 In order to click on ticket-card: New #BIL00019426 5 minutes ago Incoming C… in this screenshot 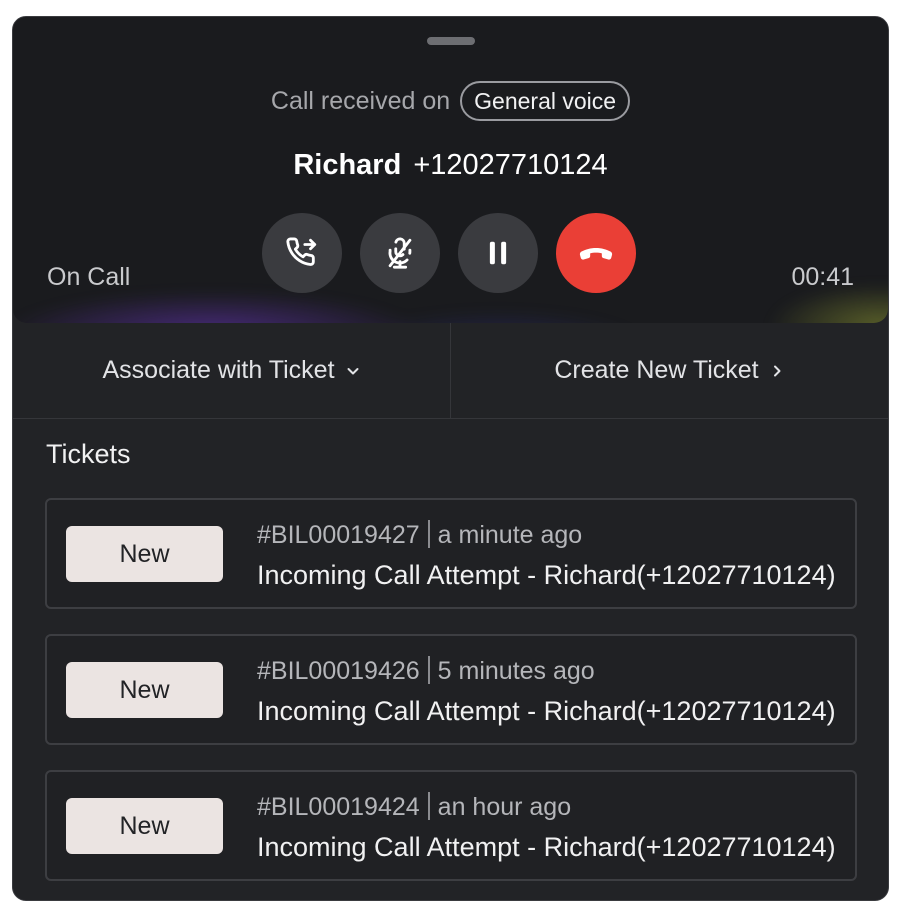, I will do `click(451, 689)`.